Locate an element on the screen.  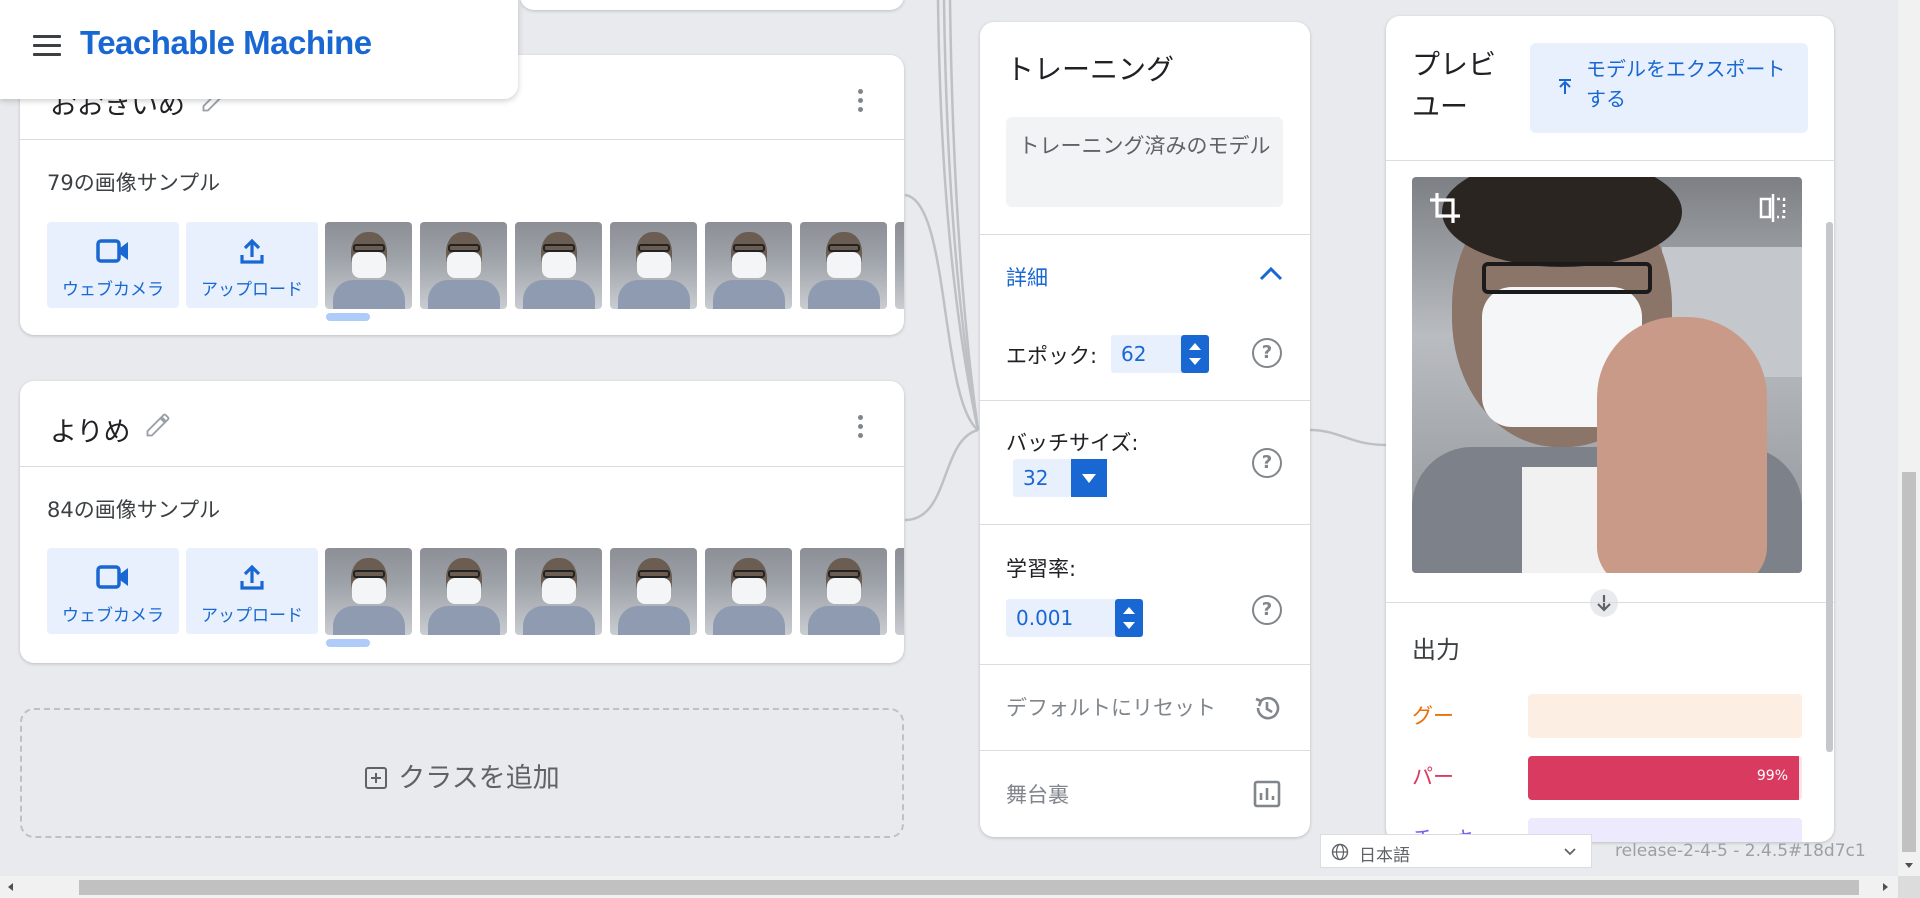
class-card: よりめ 84の画像サンプル ウェブカメラ アップロード is located at coordinates (462, 522).